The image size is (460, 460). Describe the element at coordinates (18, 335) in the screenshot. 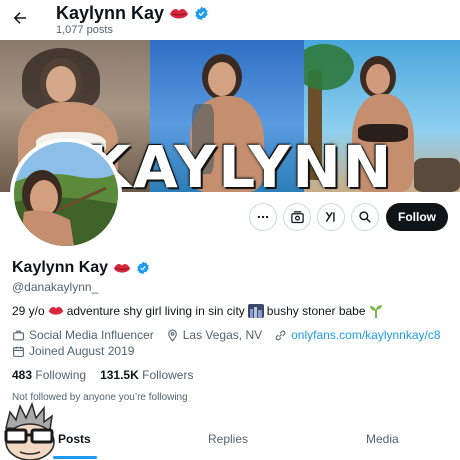

I see `briefcase-icon` at that location.